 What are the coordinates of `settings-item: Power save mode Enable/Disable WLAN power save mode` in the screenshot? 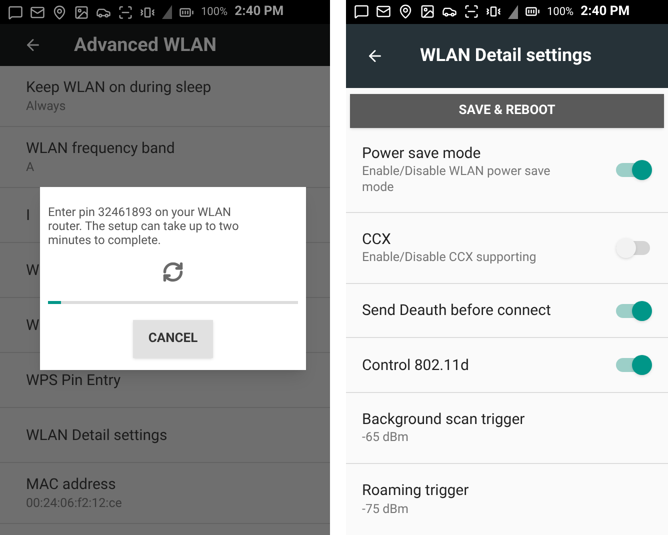 It's located at (507, 170).